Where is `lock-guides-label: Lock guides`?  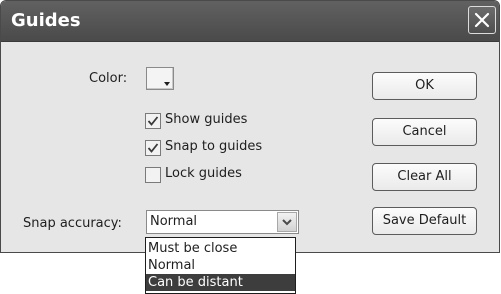 lock-guides-label: Lock guides is located at coordinates (203, 173).